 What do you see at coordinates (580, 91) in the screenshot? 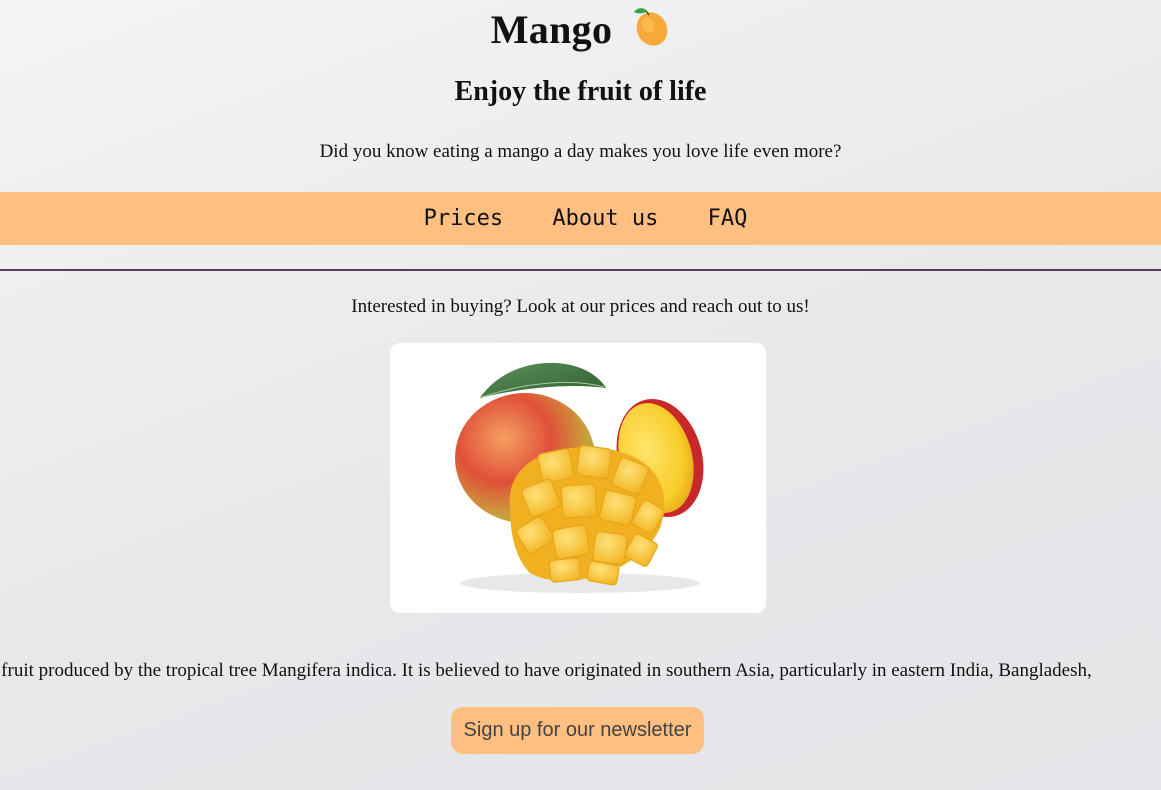
I see `subtitle: Enjoy the fruit of life` at bounding box center [580, 91].